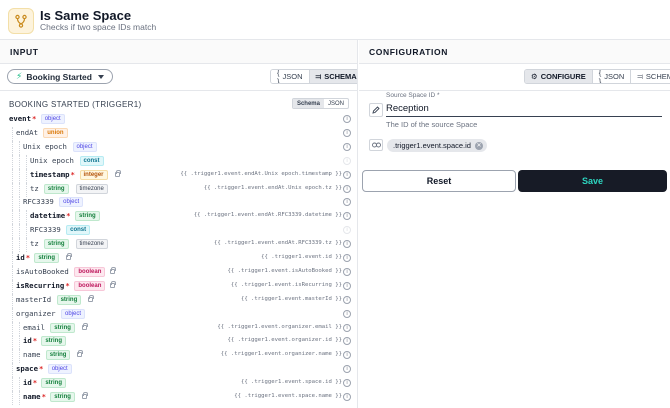 This screenshot has width=670, height=408. I want to click on tree-row: Unix epoch object i, so click(178, 147).